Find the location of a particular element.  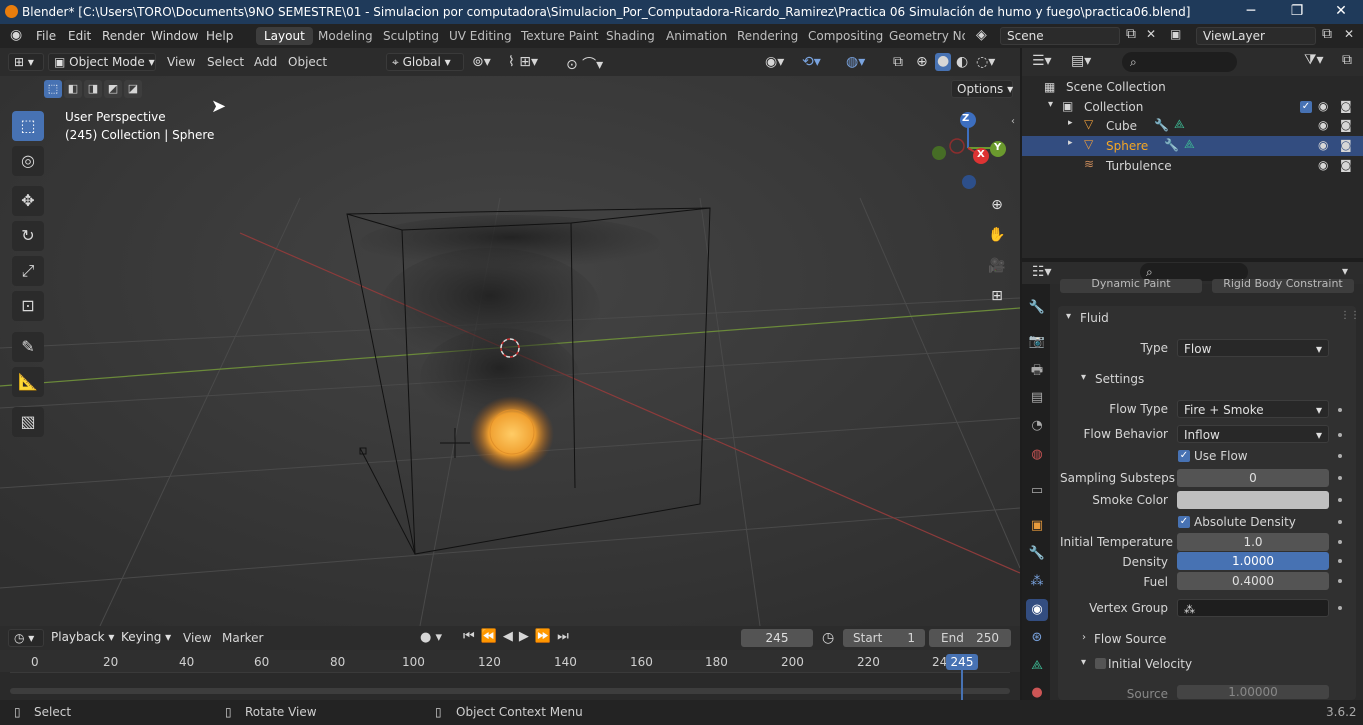

menu-render: Render is located at coordinates (123, 36).